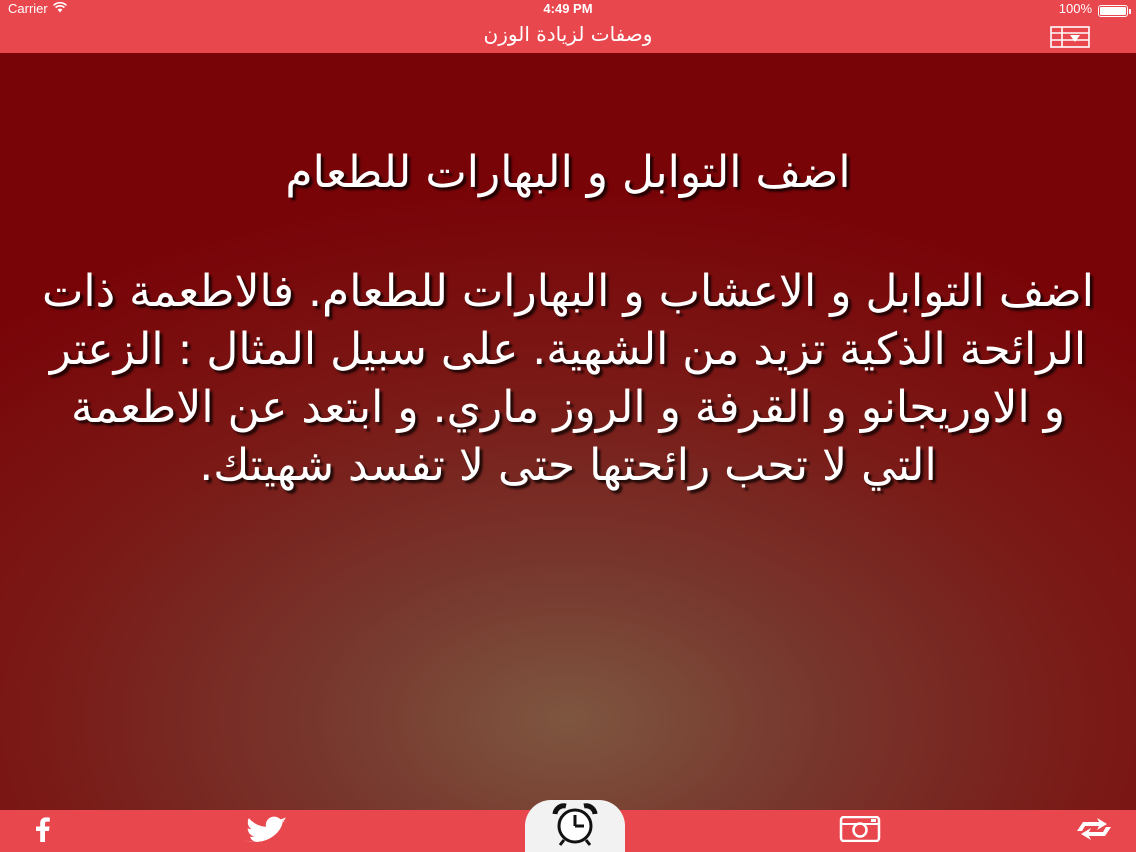 The width and height of the screenshot is (1136, 852). What do you see at coordinates (1075, 8) in the screenshot?
I see `battery-percent: 100%` at bounding box center [1075, 8].